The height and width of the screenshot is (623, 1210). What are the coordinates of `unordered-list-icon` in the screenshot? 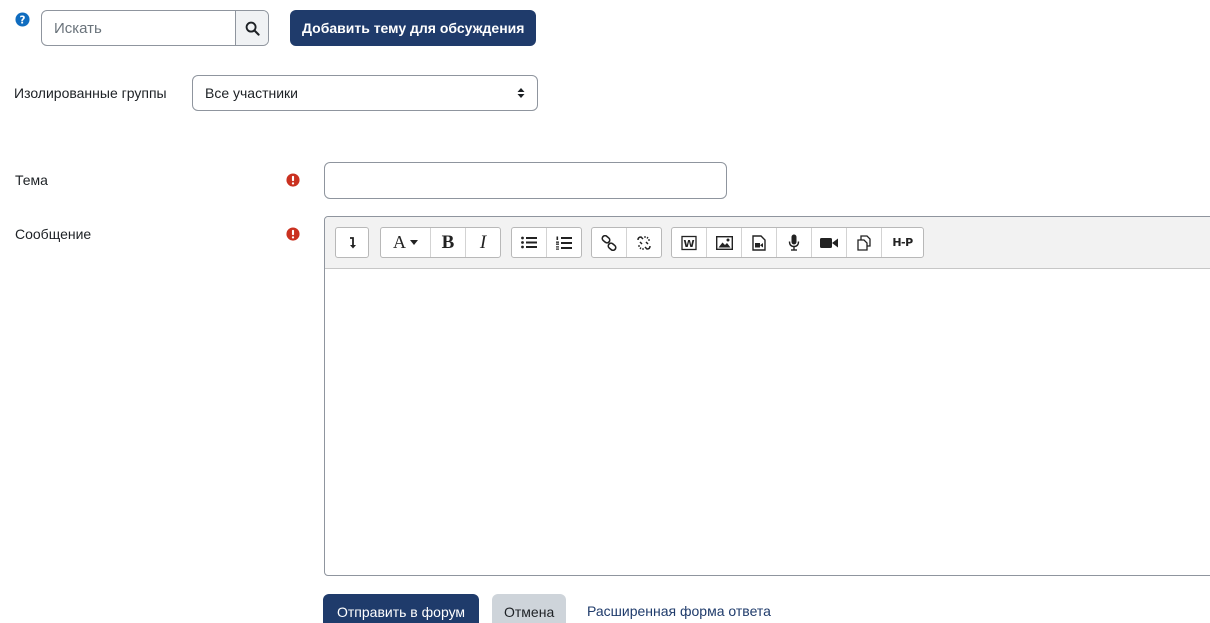 It's located at (529, 242).